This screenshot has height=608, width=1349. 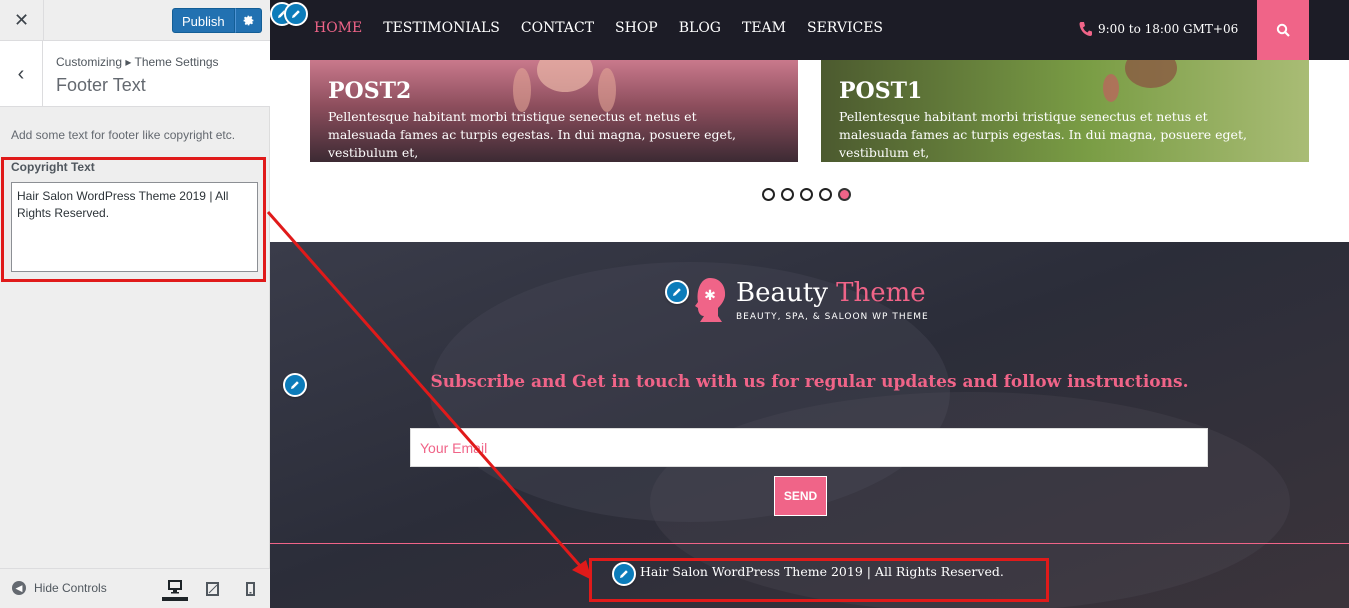 I want to click on nav-item-services: SERVICES, so click(x=845, y=28).